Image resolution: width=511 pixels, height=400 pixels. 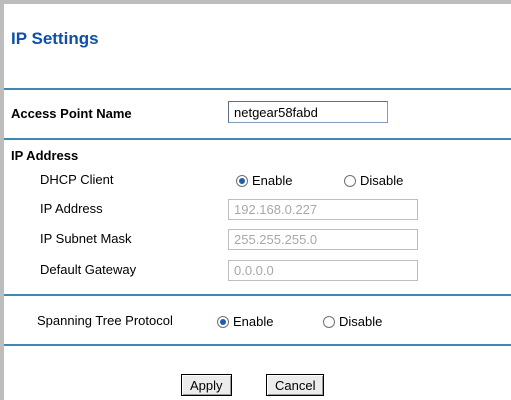 I want to click on apply-button: Apply, so click(x=206, y=385).